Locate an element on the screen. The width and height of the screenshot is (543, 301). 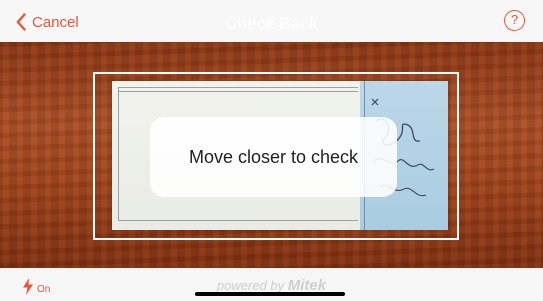
page-title: Check Back is located at coordinates (271, 23).